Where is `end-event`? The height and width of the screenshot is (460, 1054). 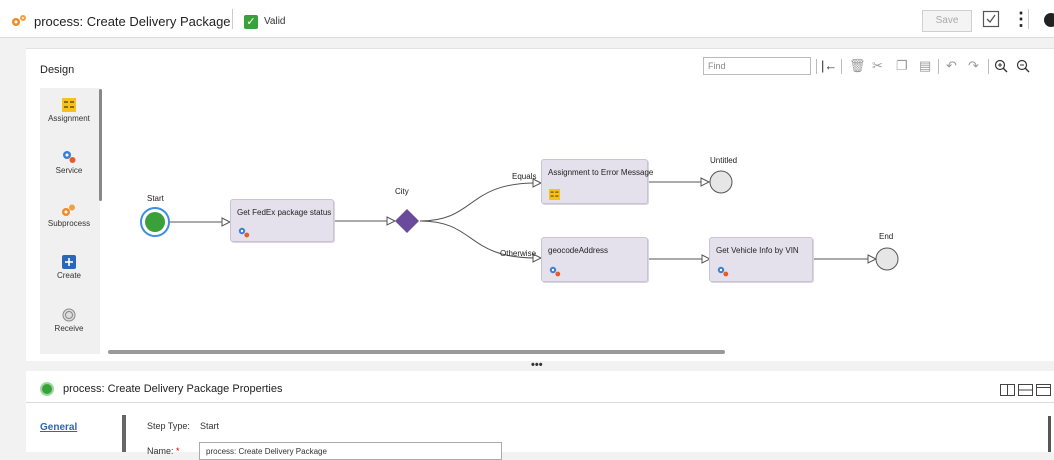 end-event is located at coordinates (887, 259).